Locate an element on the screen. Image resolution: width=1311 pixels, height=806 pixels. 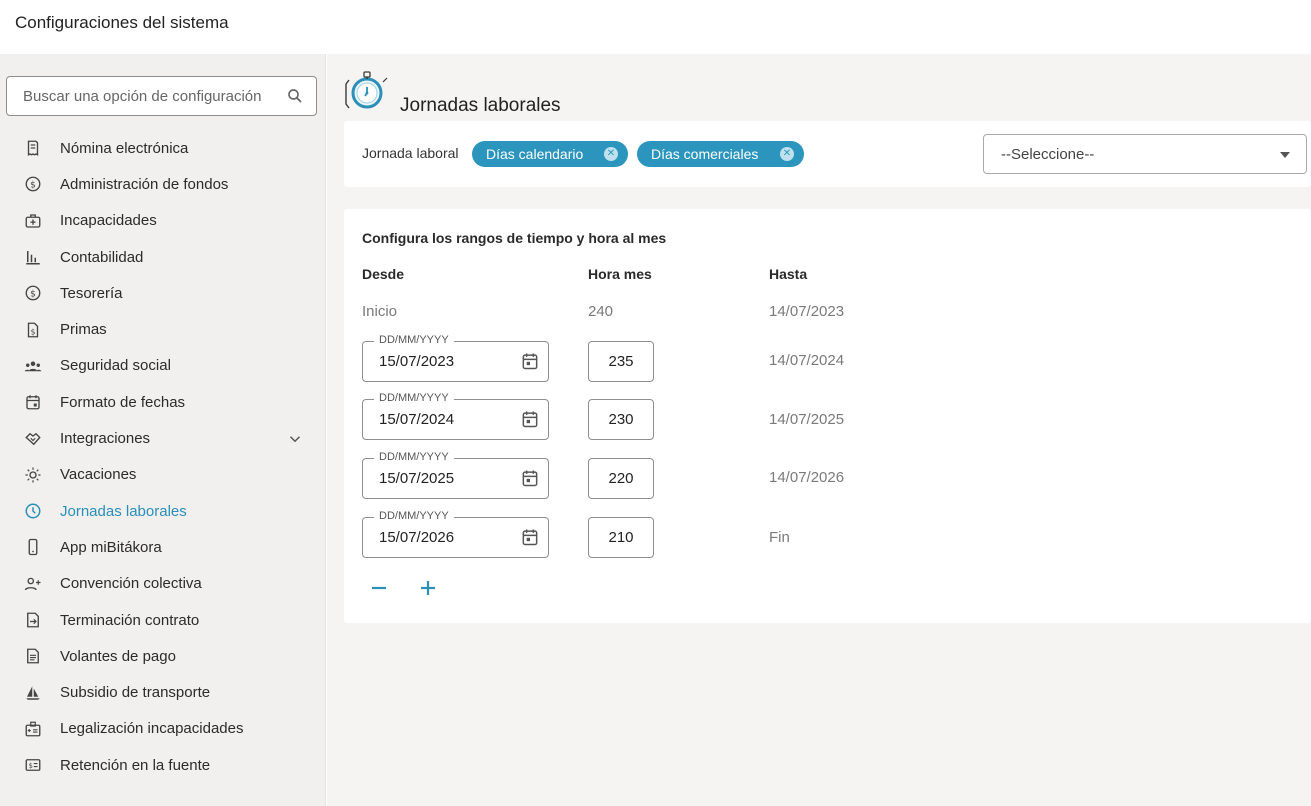
select-value: --Seleccione-- is located at coordinates (1048, 154).